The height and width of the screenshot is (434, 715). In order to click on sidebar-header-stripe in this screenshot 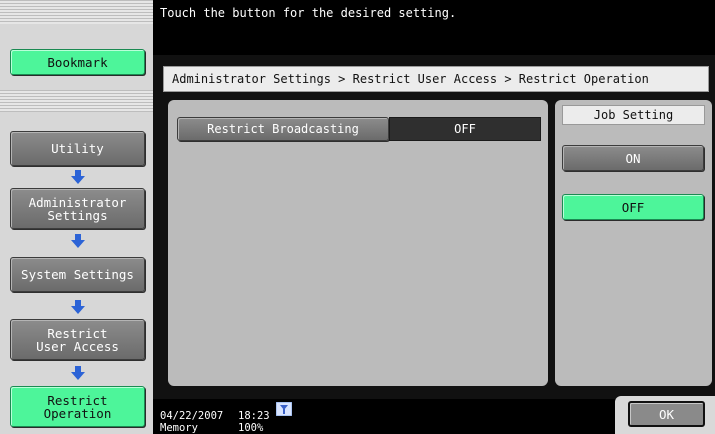, I will do `click(76, 12)`.